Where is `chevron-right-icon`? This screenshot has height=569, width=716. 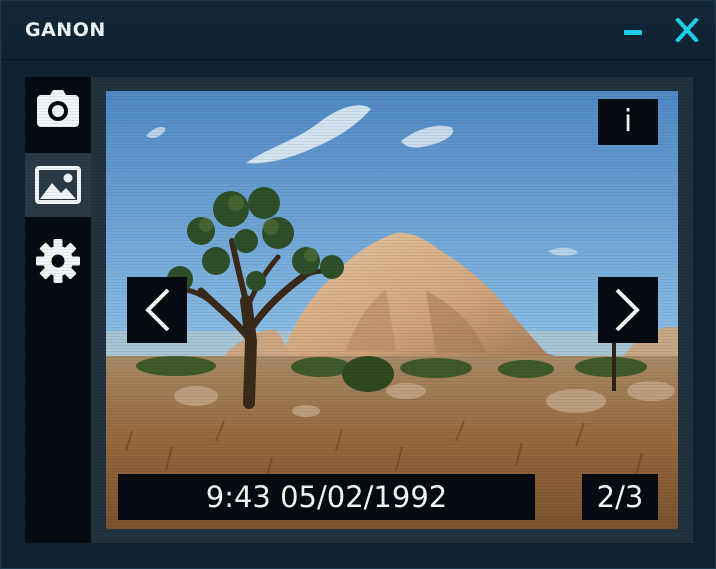
chevron-right-icon is located at coordinates (627, 310).